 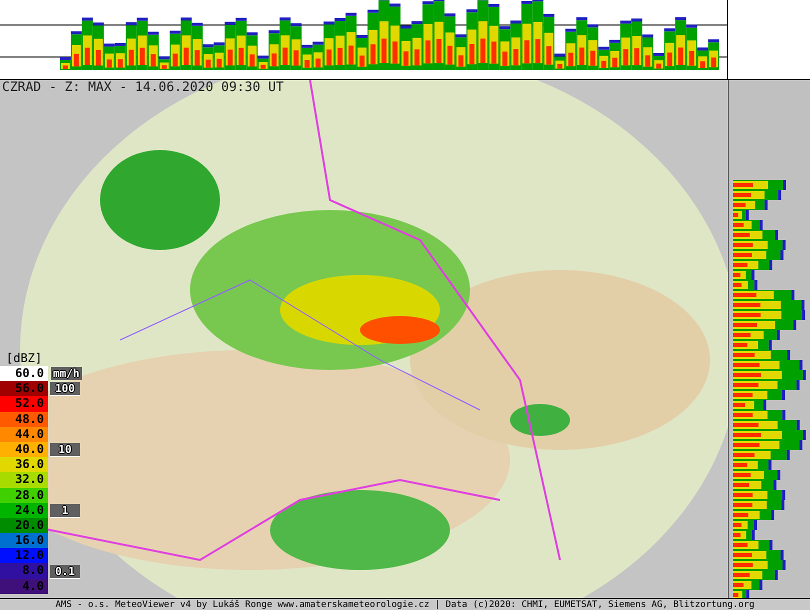 What do you see at coordinates (24, 374) in the screenshot?
I see `legend-swatch: 60.0` at bounding box center [24, 374].